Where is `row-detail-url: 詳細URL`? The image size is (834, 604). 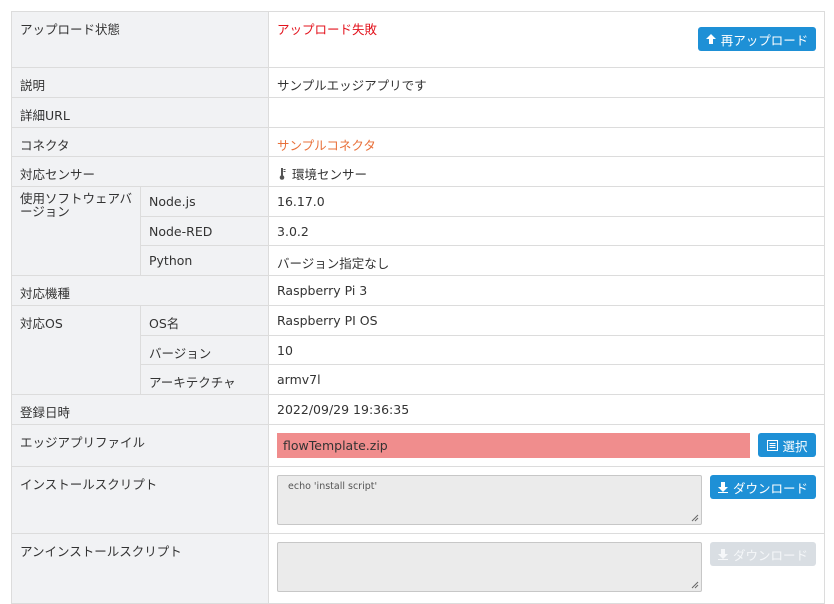 row-detail-url: 詳細URL is located at coordinates (418, 112).